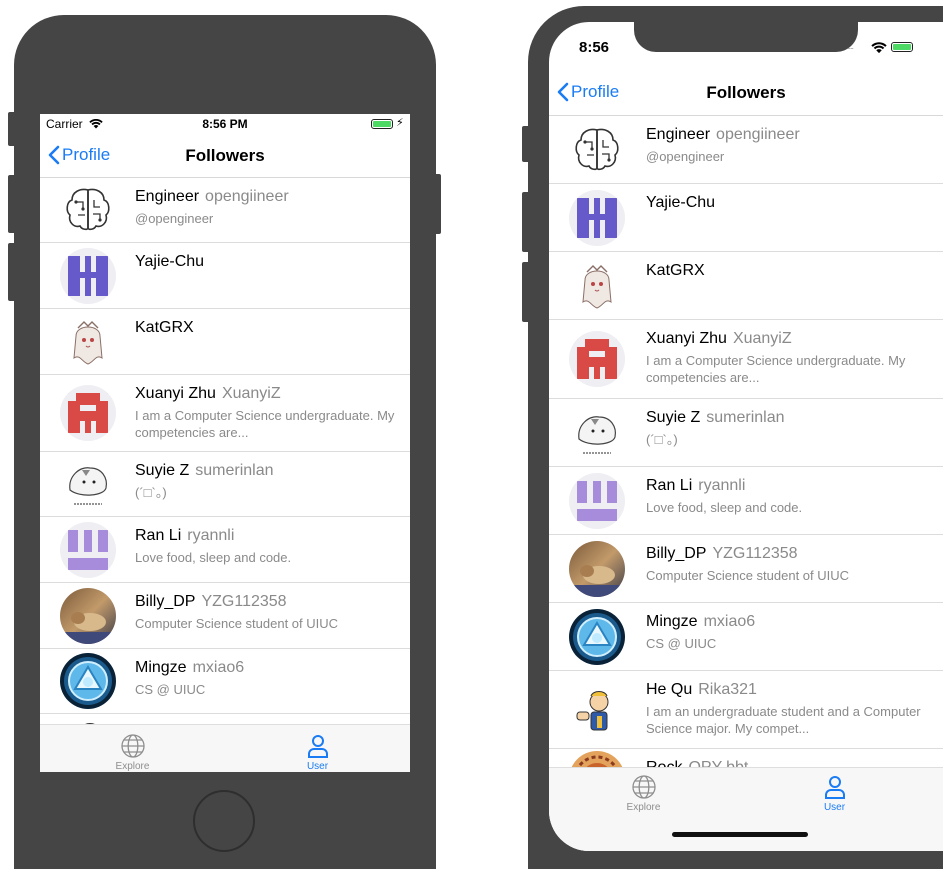 This screenshot has width=943, height=869. I want to click on cat-photo-avatar, so click(88, 616).